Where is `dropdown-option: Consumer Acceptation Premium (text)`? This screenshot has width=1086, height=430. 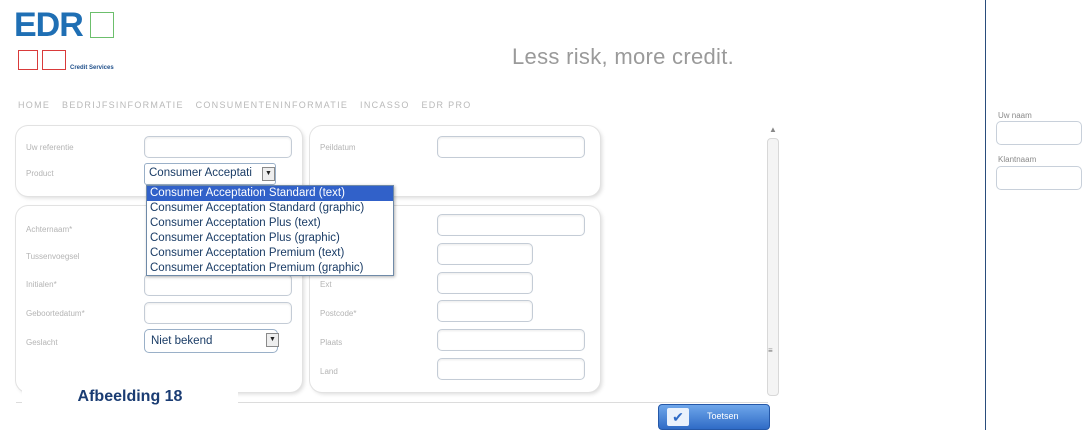
dropdown-option: Consumer Acceptation Premium (text) is located at coordinates (270, 253).